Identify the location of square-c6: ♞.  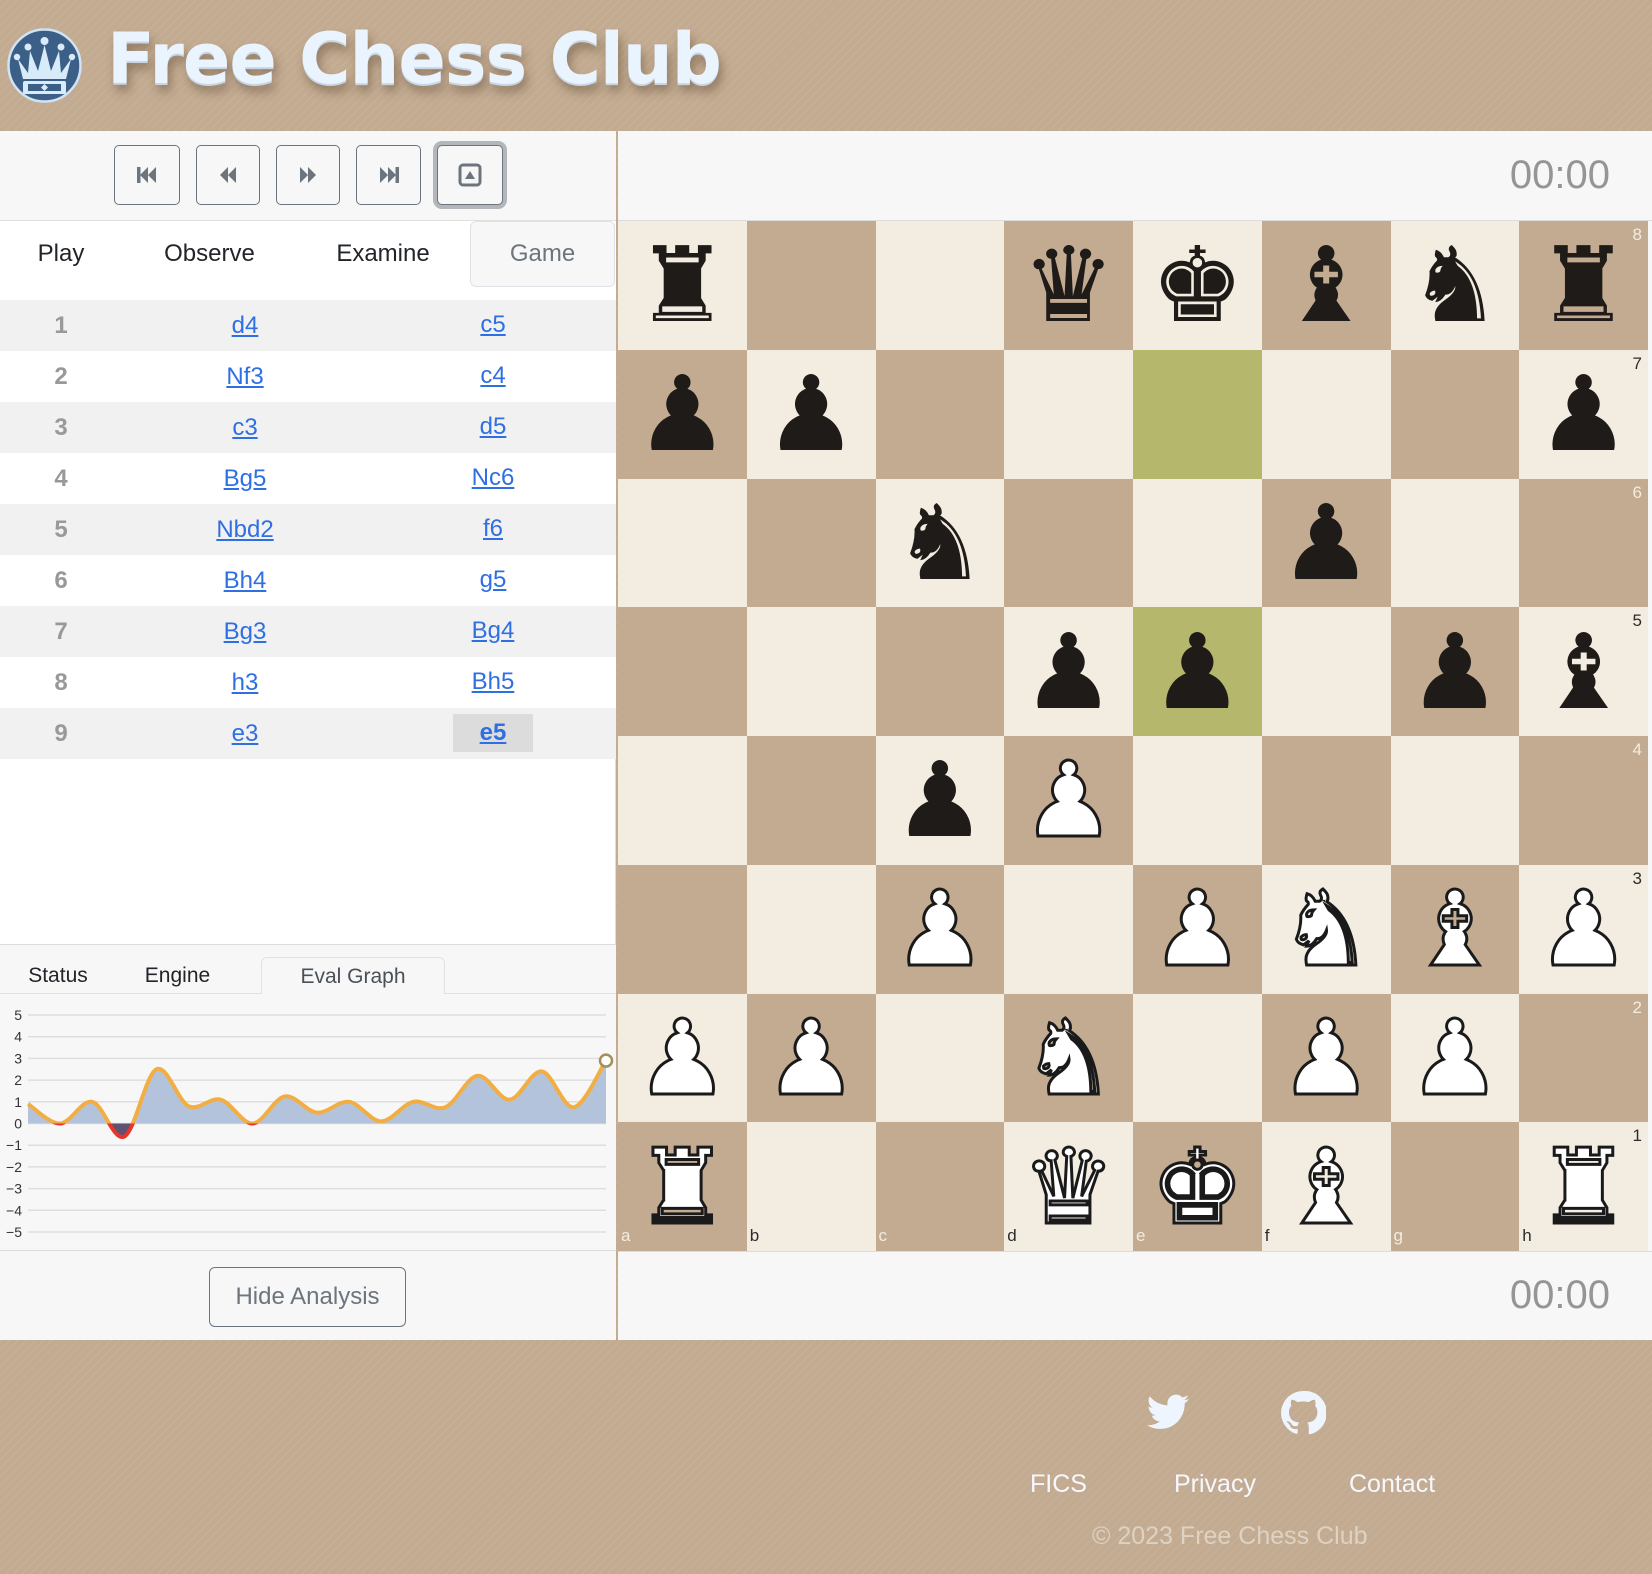
(940, 543).